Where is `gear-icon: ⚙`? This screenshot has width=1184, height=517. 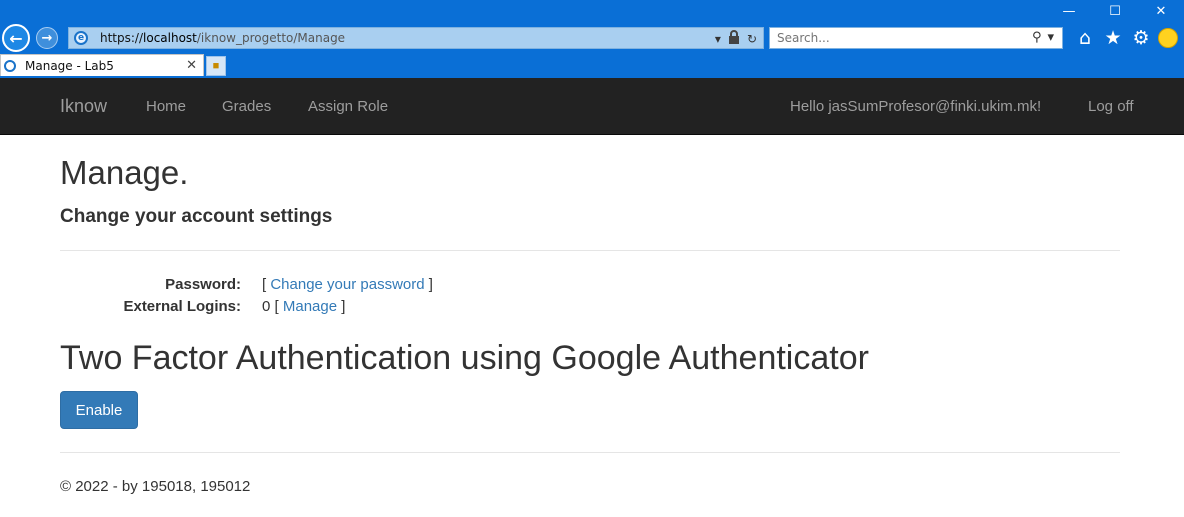 gear-icon: ⚙ is located at coordinates (1141, 38).